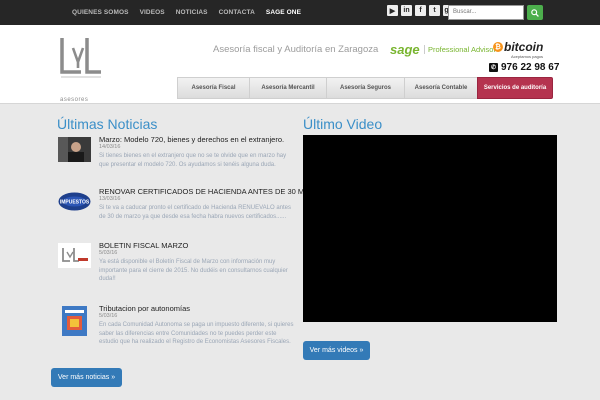  I want to click on news-item-date: 13/03/16, so click(110, 199).